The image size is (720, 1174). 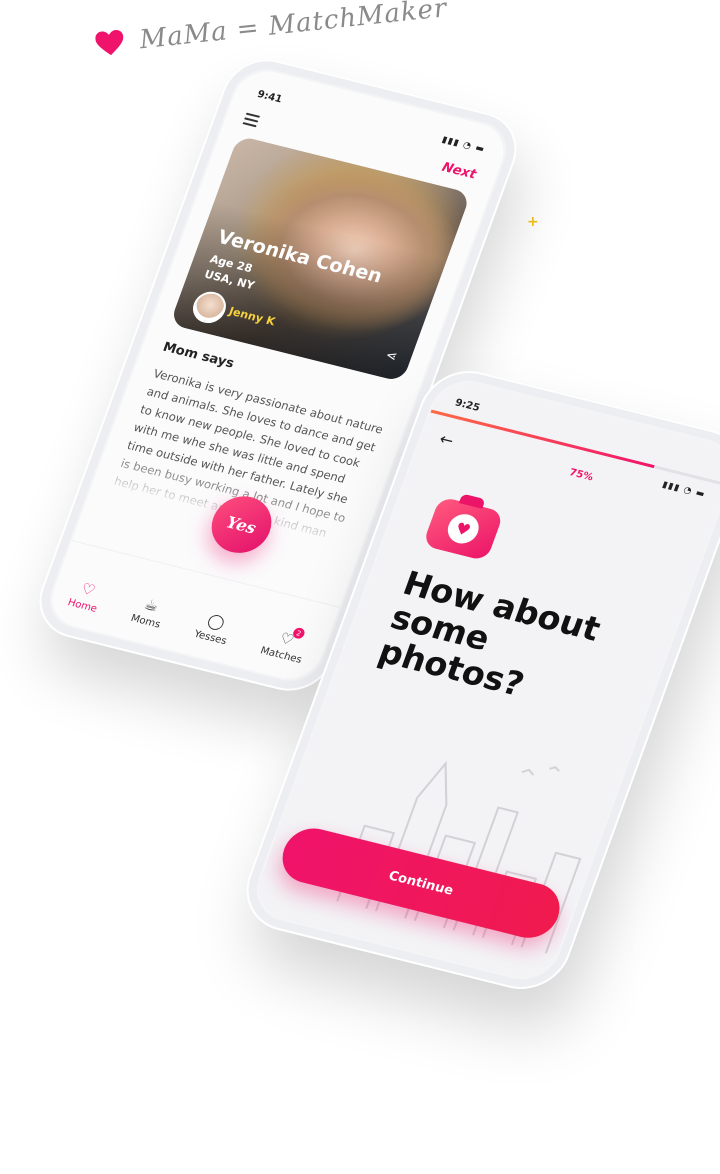 I want to click on tab-label: Yesses, so click(x=210, y=638).